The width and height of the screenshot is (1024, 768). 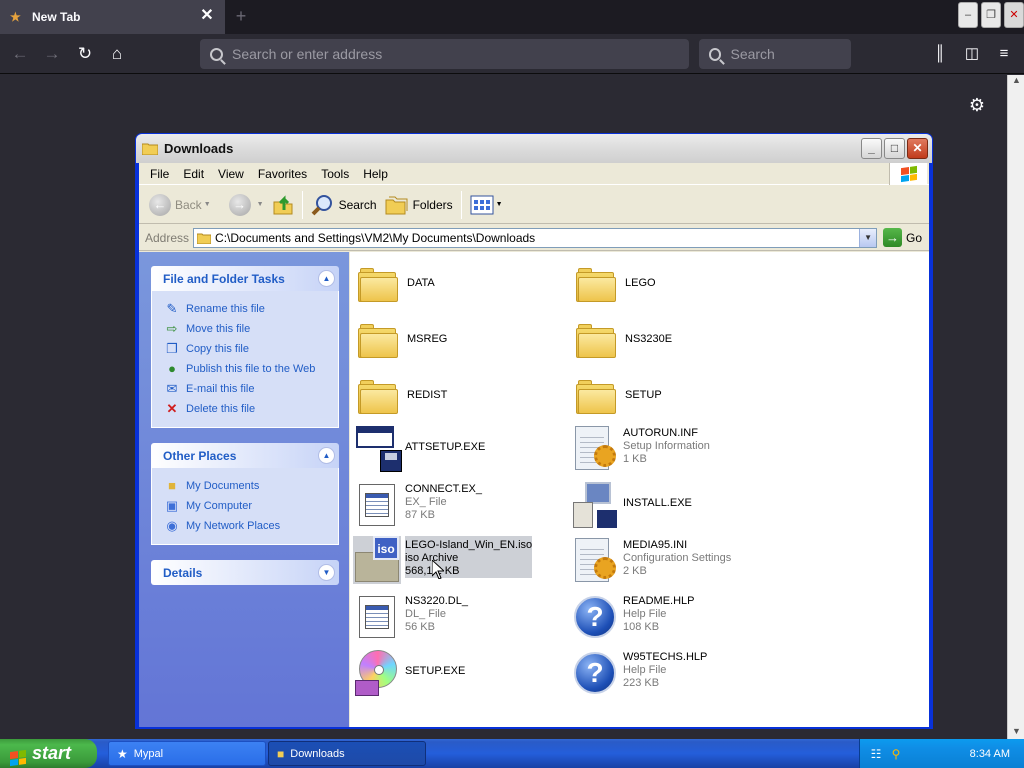 I want to click on forward-button: → ▼, so click(x=246, y=205).